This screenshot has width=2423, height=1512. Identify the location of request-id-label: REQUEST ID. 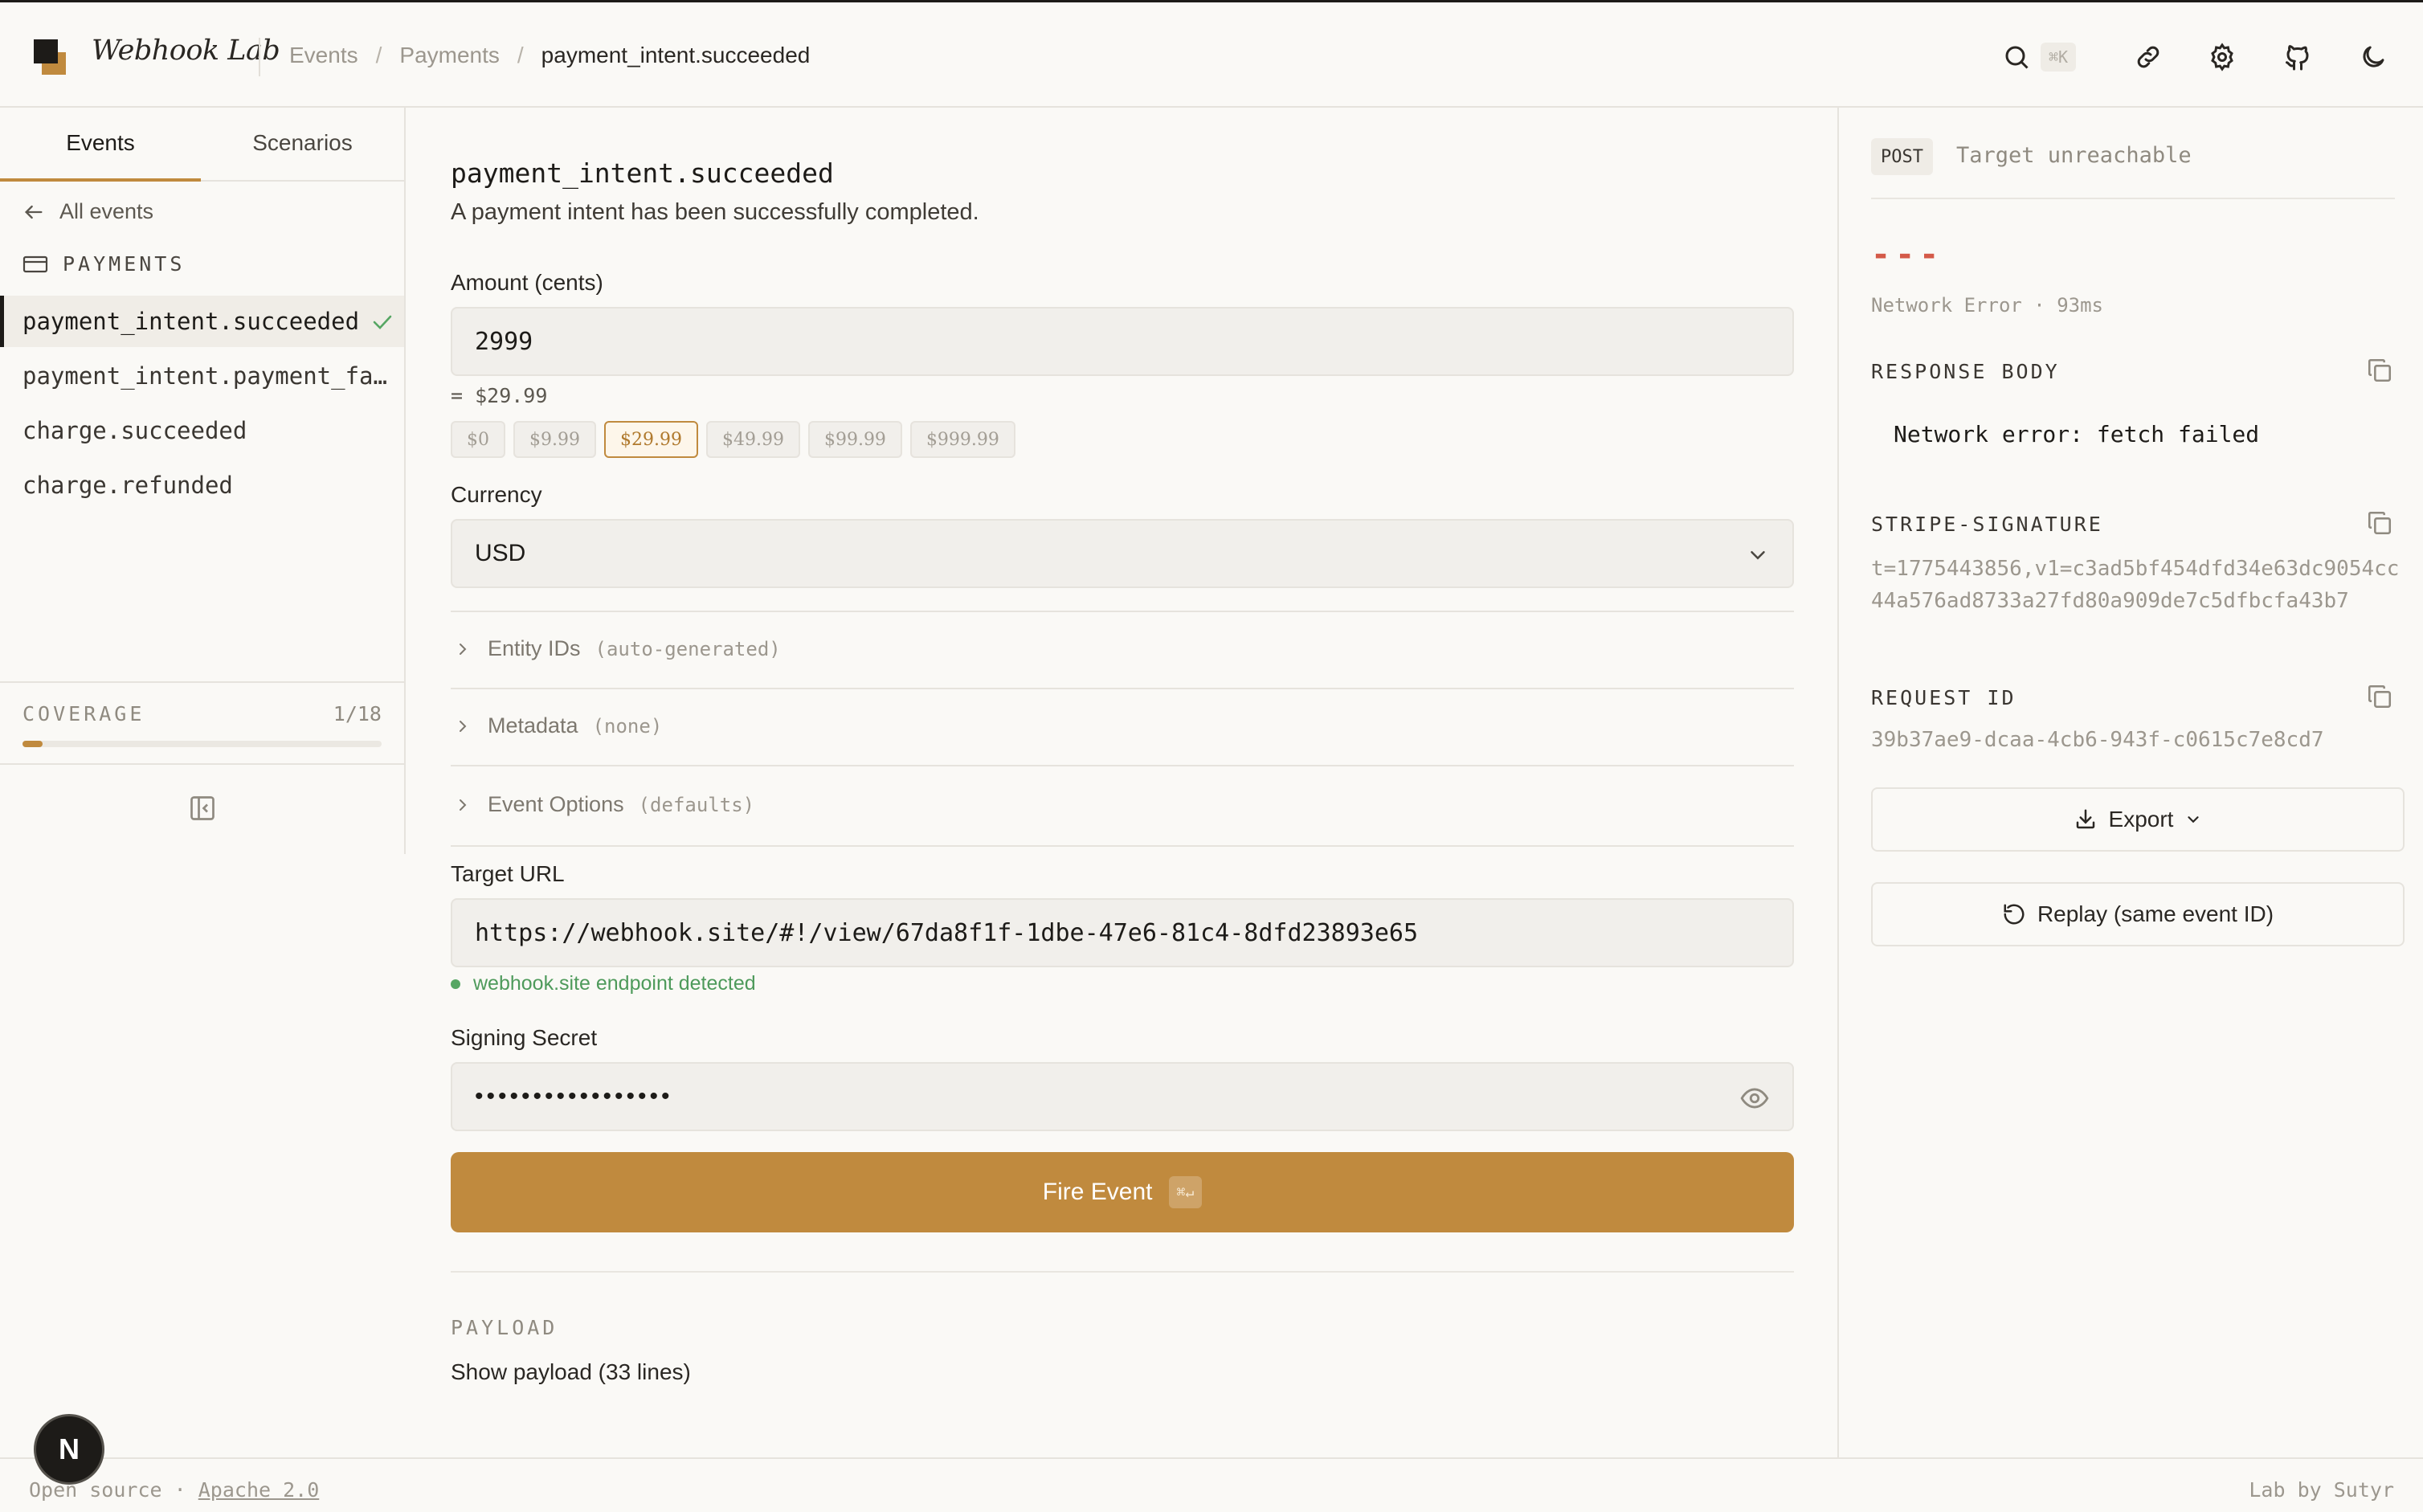
(1943, 697).